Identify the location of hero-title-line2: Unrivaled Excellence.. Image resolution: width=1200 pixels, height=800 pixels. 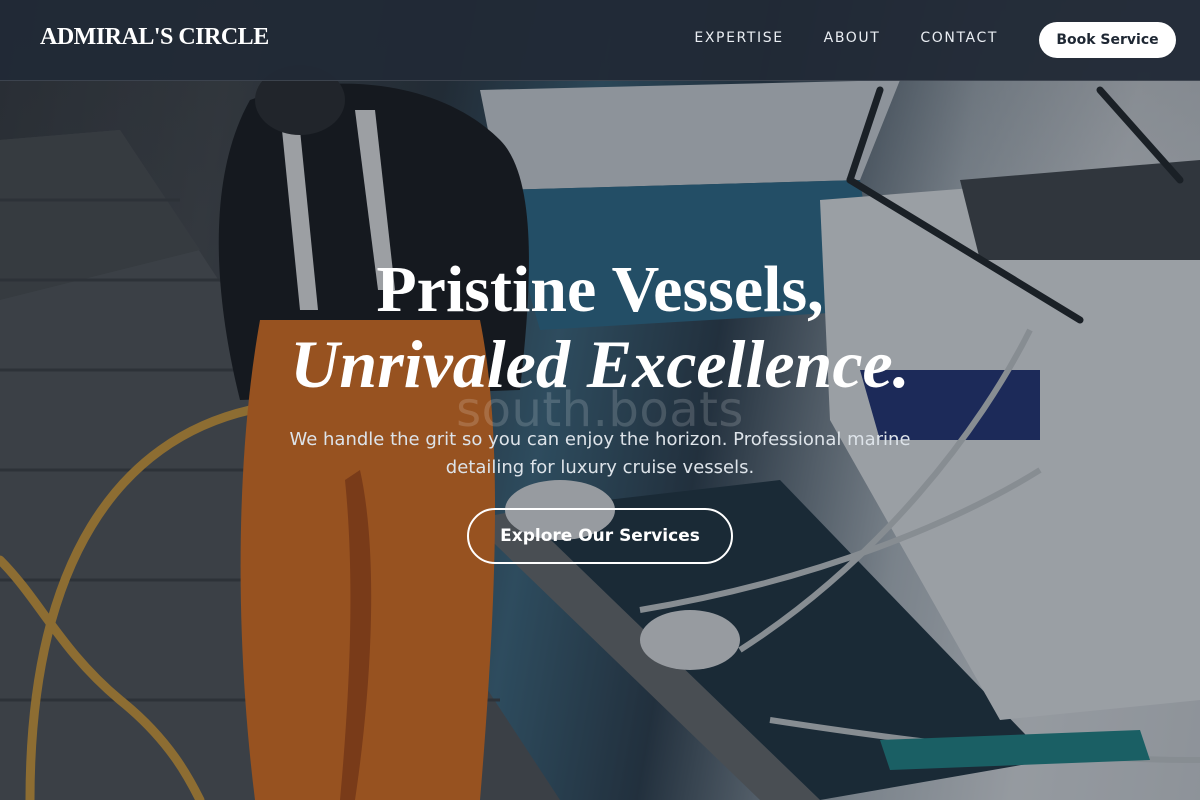
(600, 364).